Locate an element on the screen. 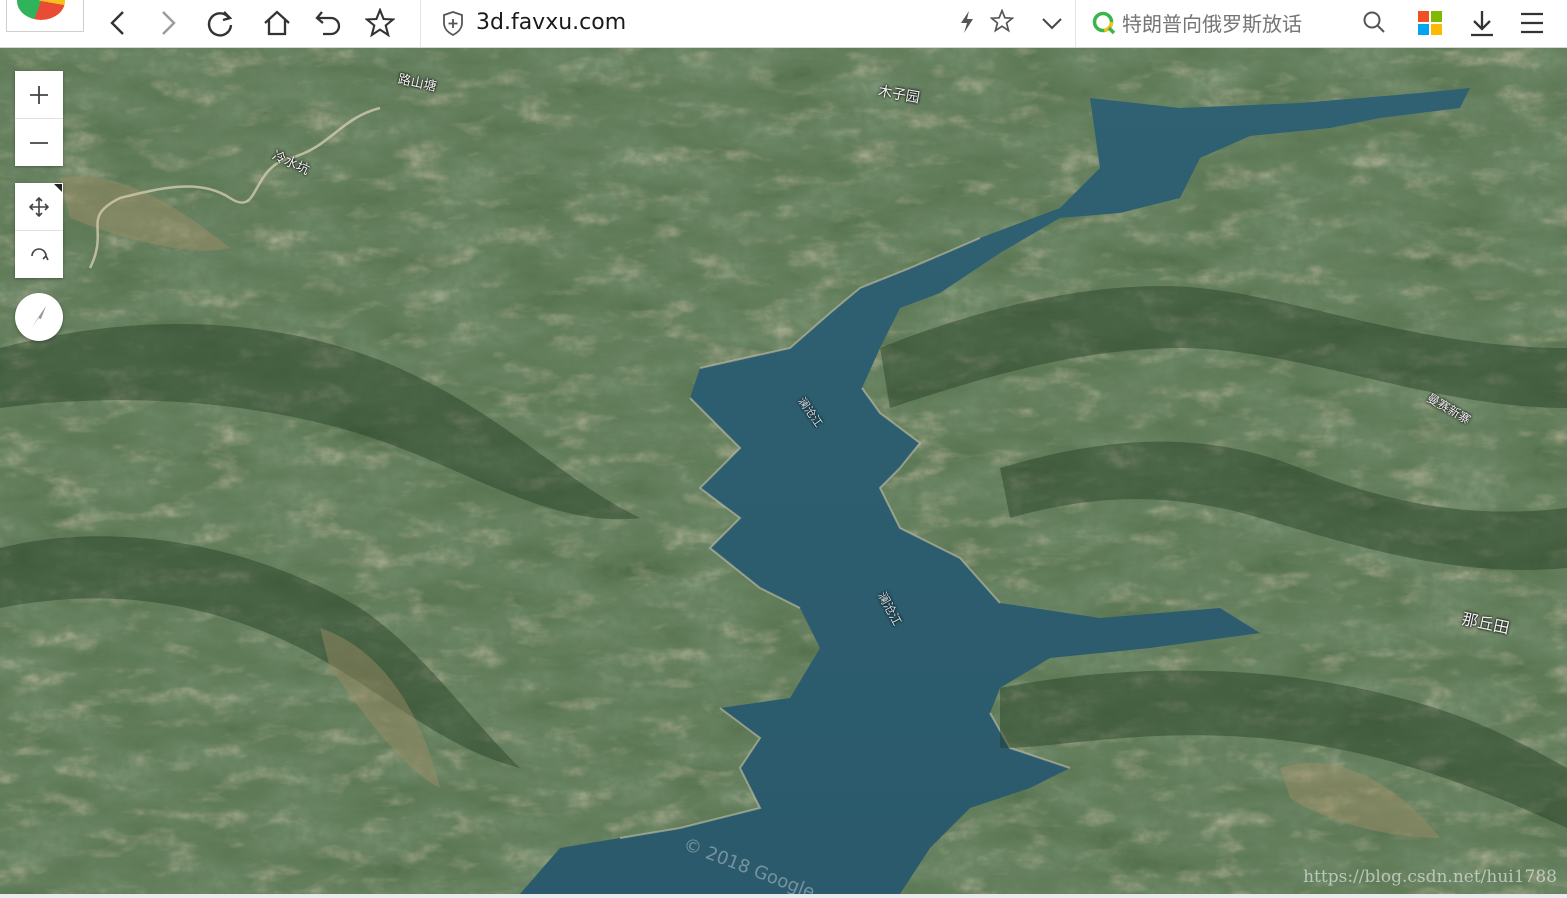 This screenshot has height=898, width=1567. undo-button is located at coordinates (329, 23).